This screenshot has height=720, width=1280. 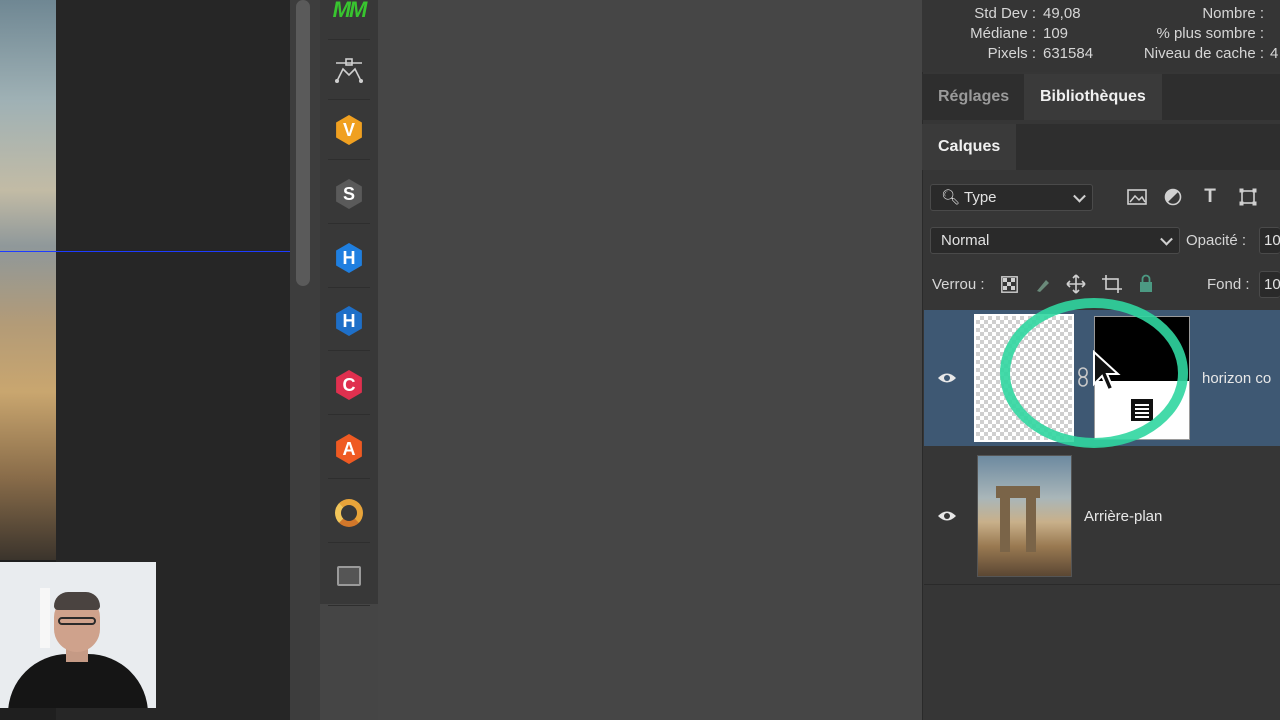 I want to click on gate-pillar-right, so click(x=1031, y=524).